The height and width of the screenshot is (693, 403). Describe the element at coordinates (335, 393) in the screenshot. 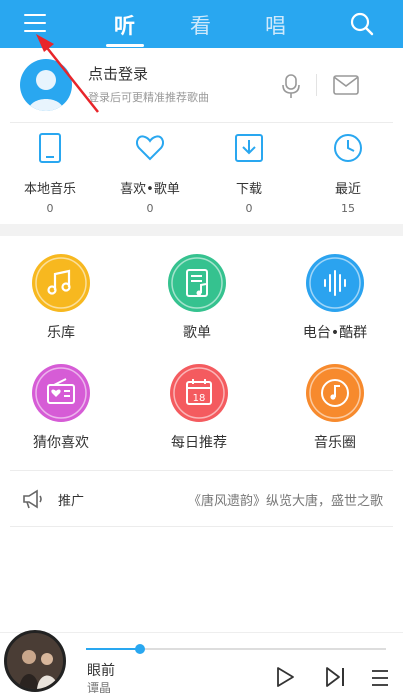

I see `music-circle-icon` at that location.